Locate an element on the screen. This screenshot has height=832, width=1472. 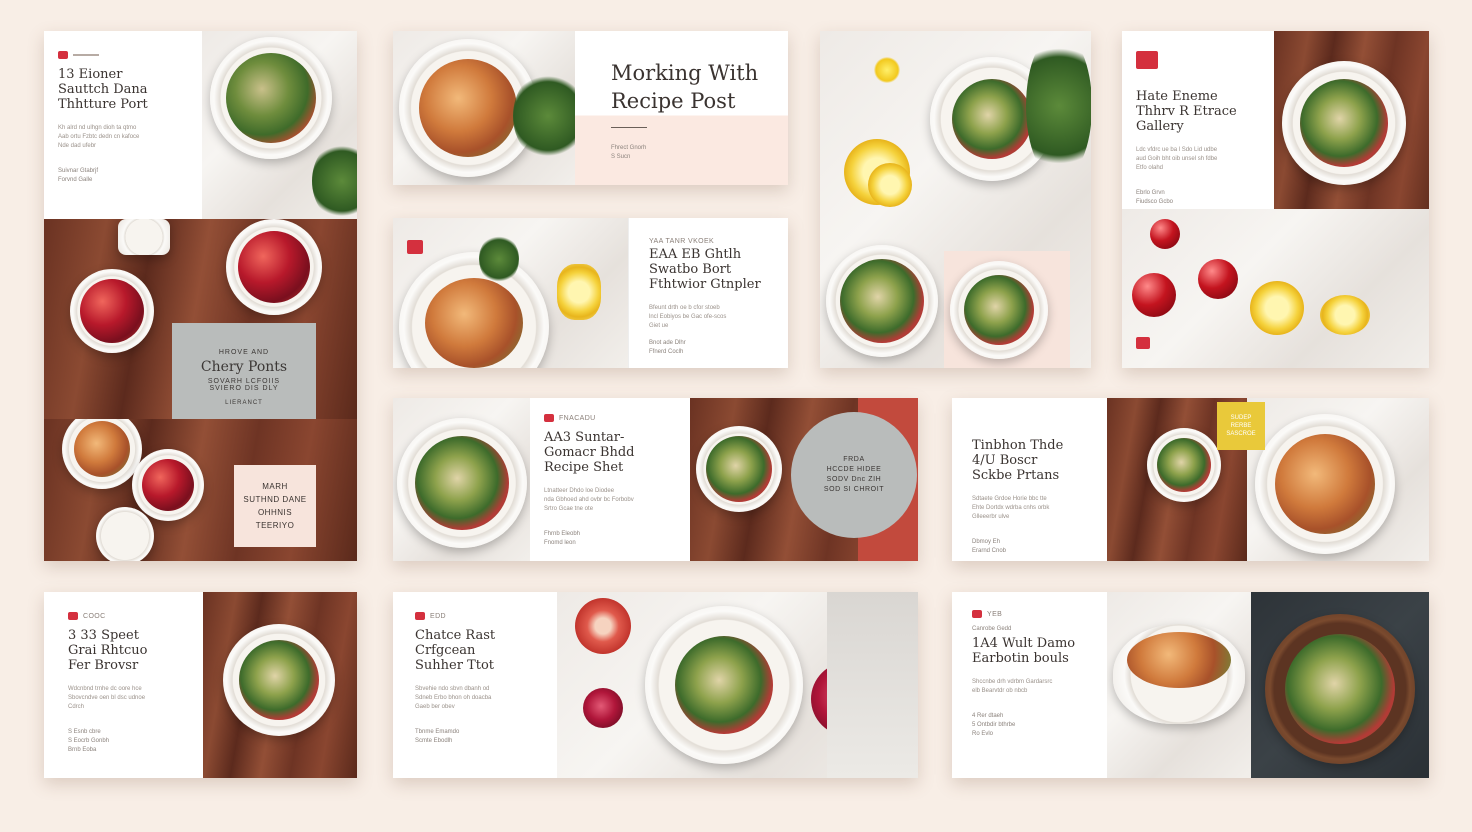
pink-title-overlay: MARH SUTHND DANE OHHNIS TEERIYO is located at coordinates (275, 506).